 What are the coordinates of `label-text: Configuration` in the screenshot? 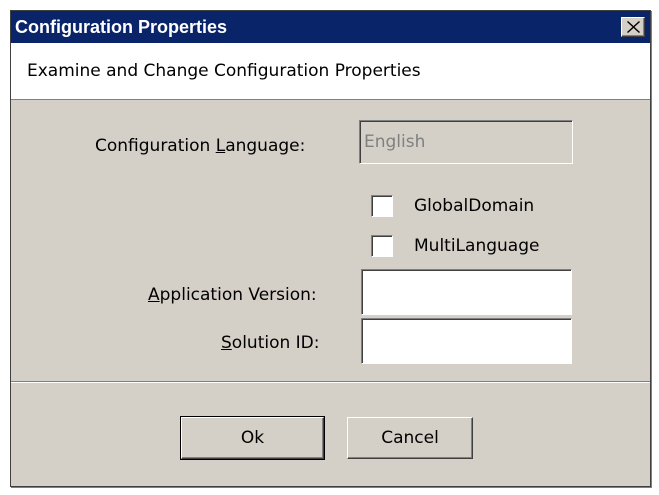 It's located at (155, 146).